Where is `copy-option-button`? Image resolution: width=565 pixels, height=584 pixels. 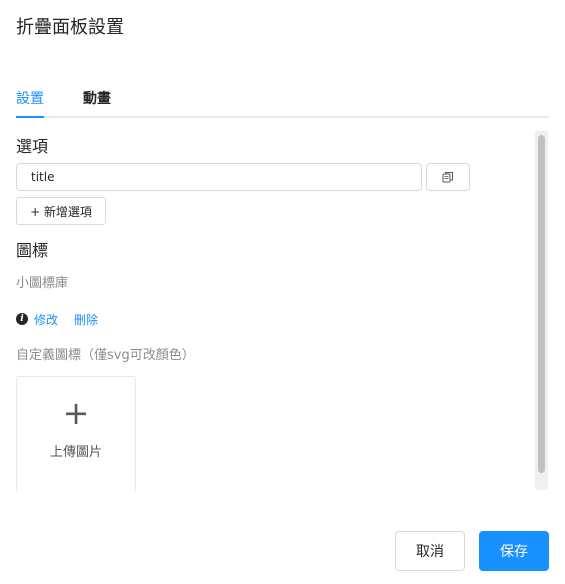
copy-option-button is located at coordinates (448, 177).